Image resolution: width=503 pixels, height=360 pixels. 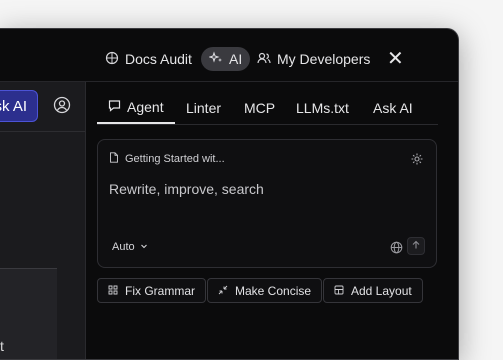 What do you see at coordinates (28, 313) in the screenshot?
I see `left-subpanel` at bounding box center [28, 313].